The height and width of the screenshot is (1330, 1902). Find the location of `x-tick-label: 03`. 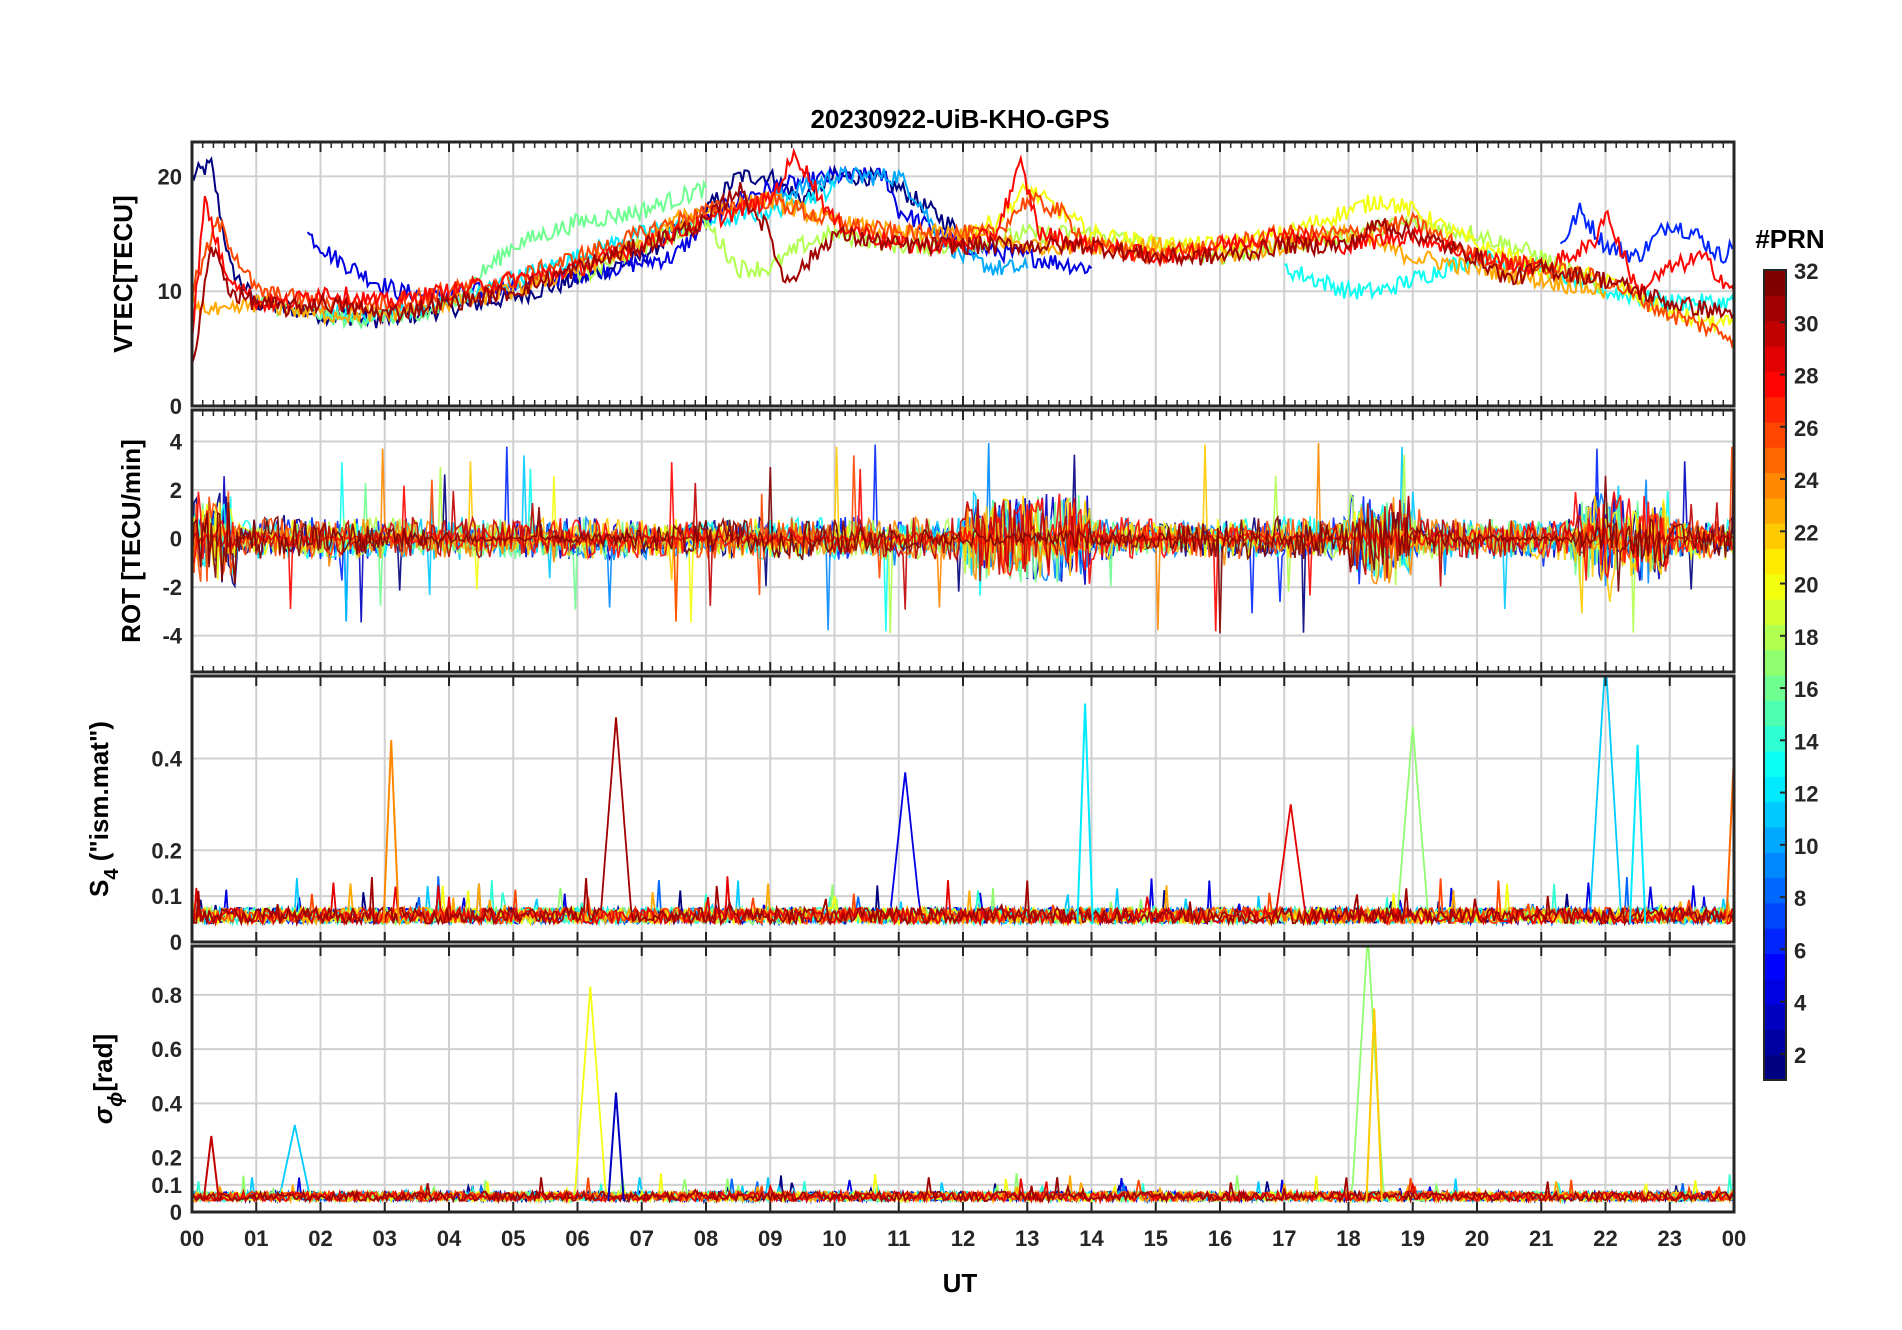

x-tick-label: 03 is located at coordinates (385, 1238).